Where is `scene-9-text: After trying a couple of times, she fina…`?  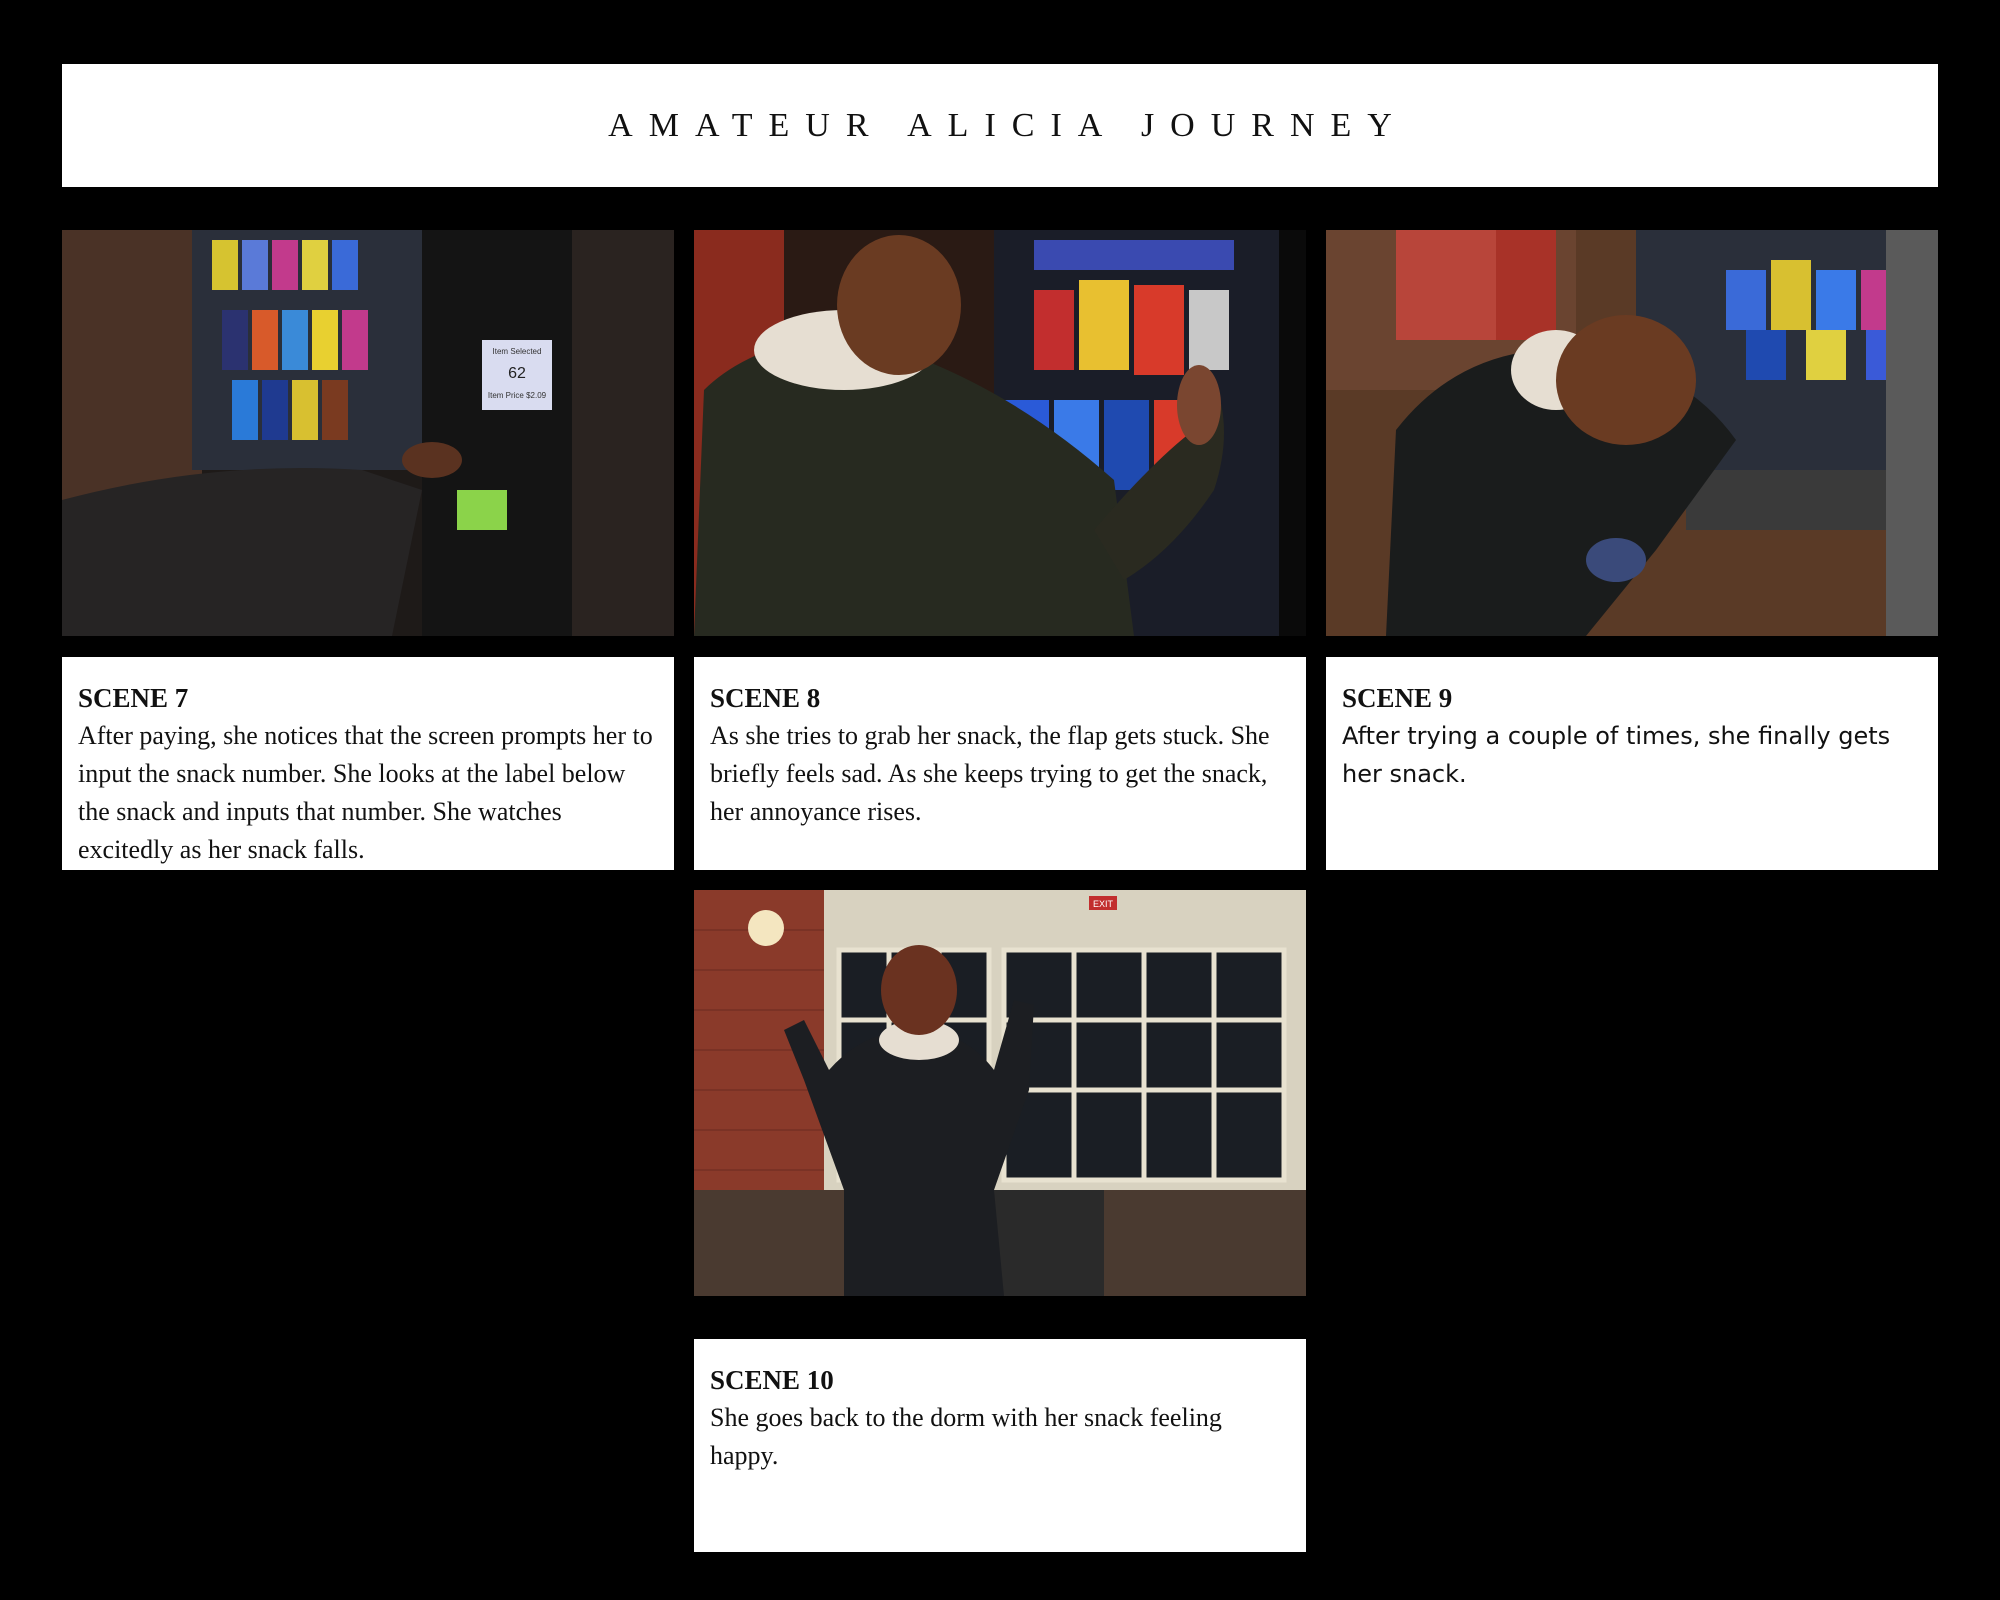
scene-9-text: After trying a couple of times, she fina… is located at coordinates (1616, 755).